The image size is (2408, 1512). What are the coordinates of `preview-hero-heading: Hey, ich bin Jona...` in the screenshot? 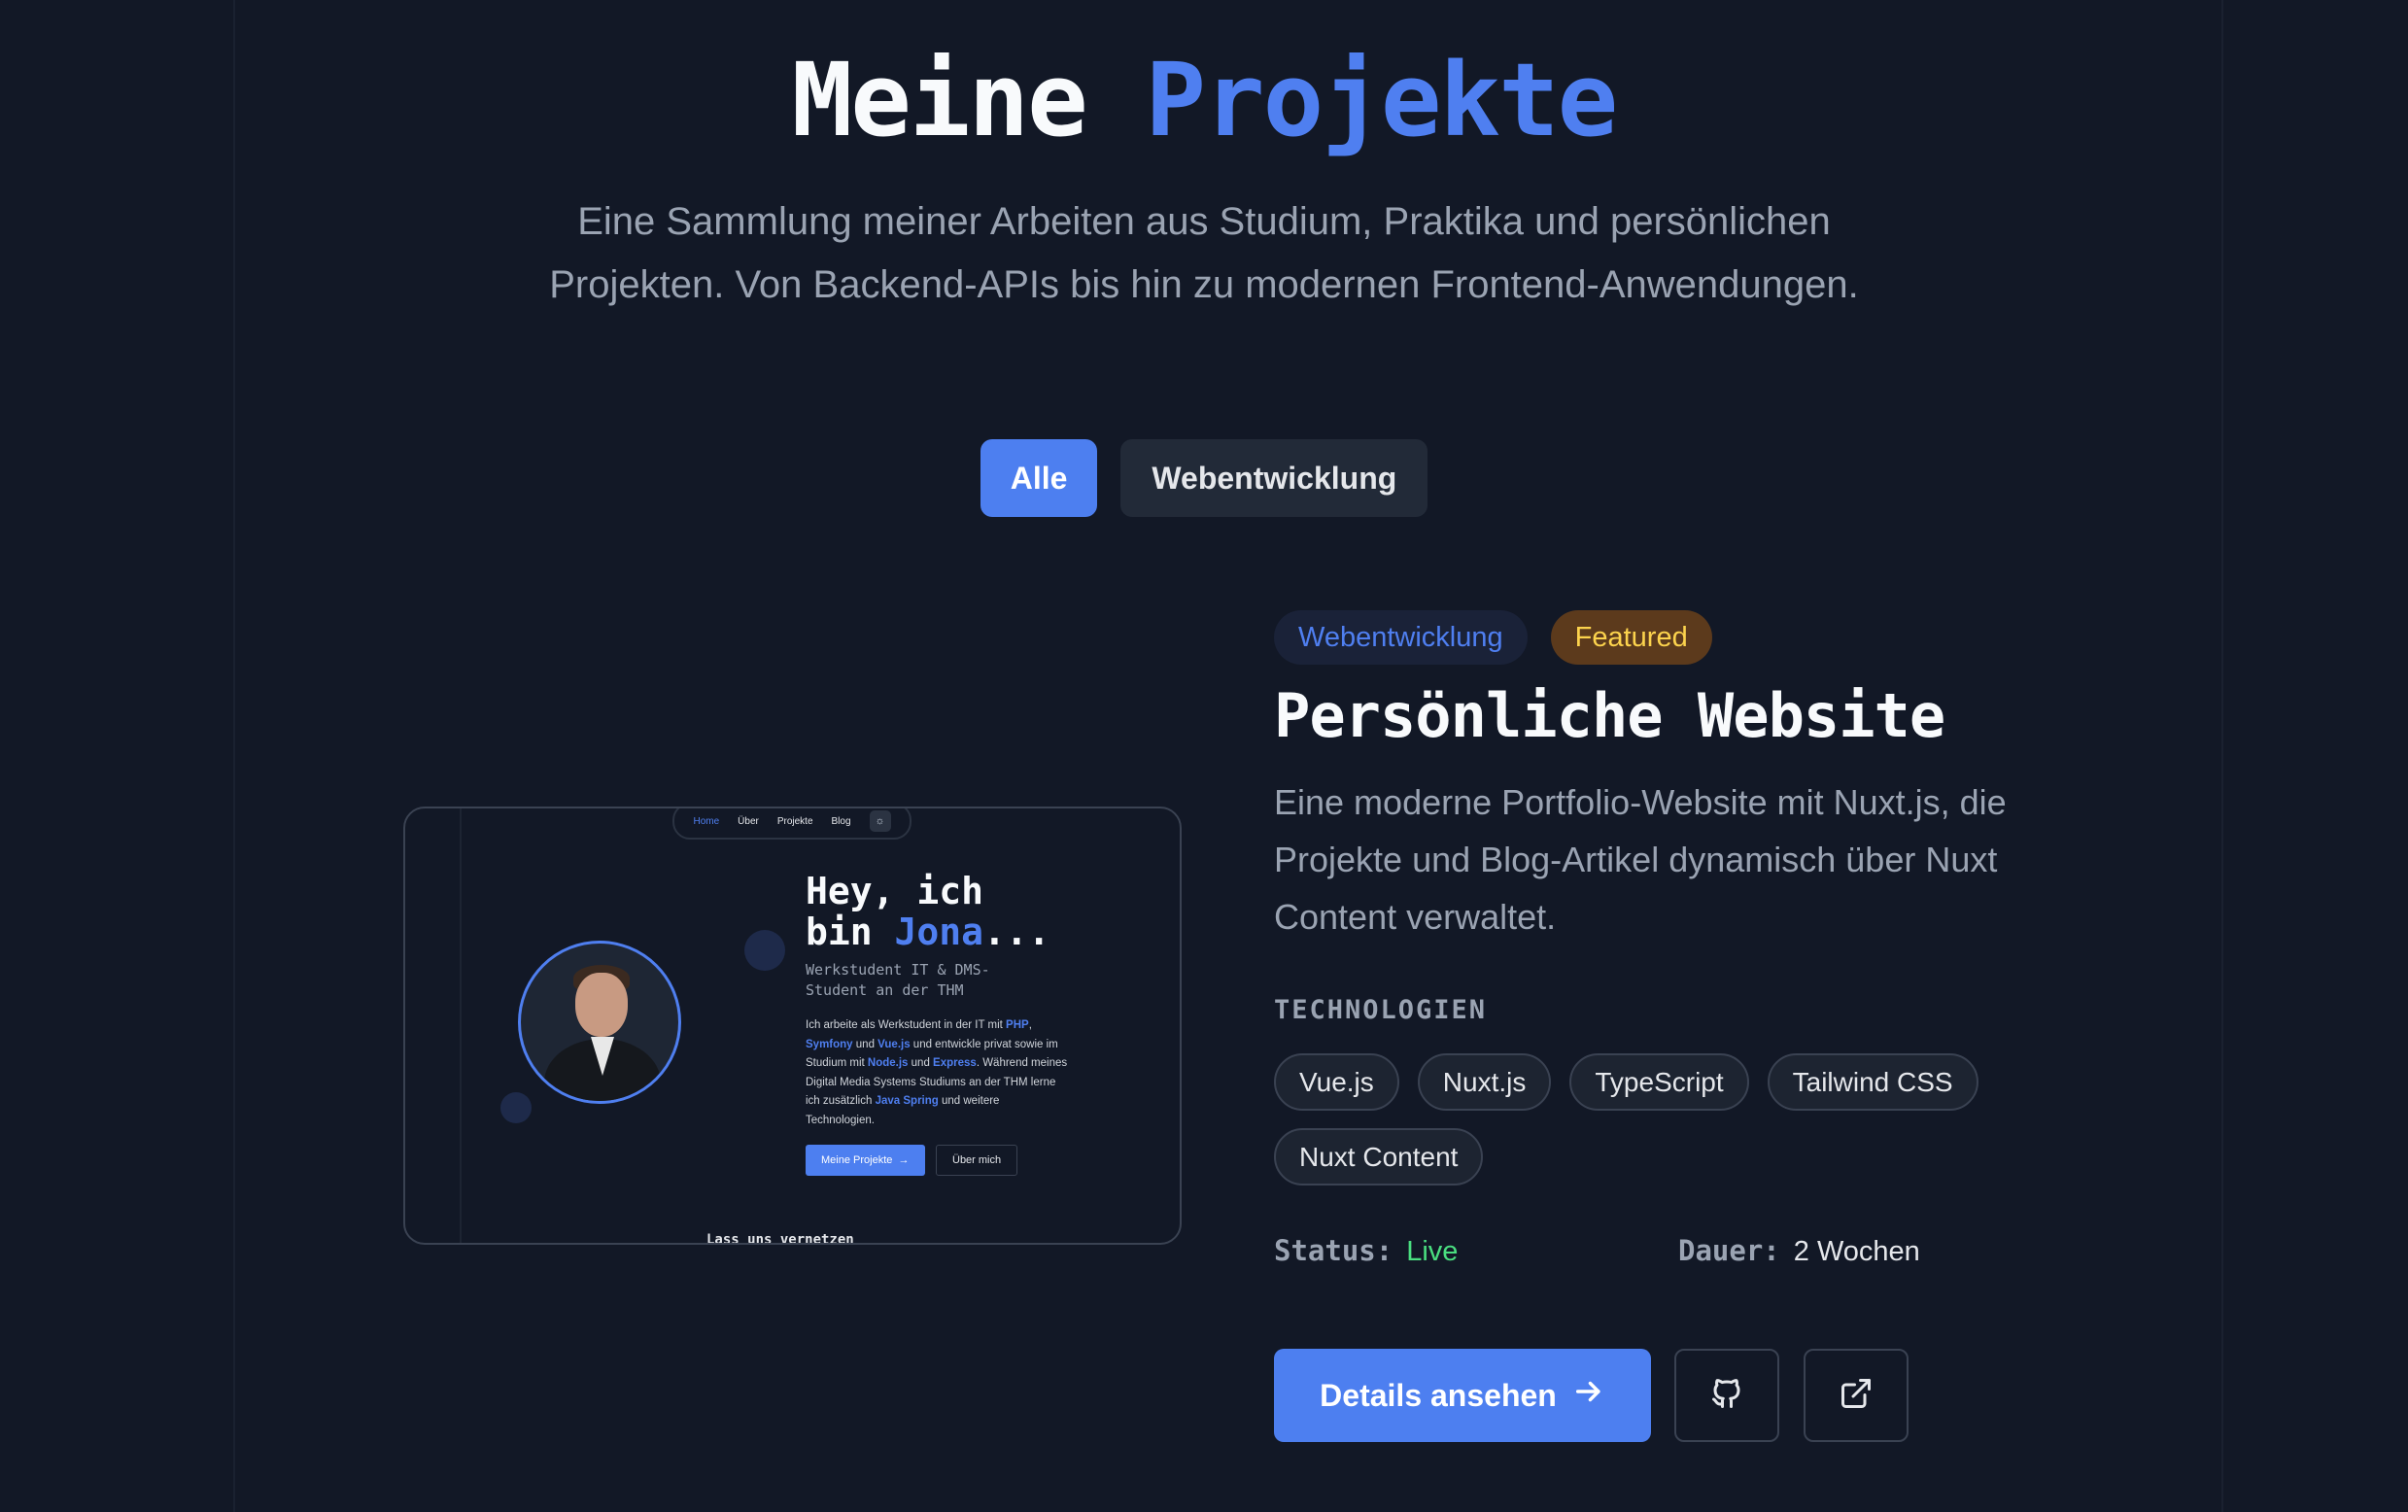 It's located at (928, 911).